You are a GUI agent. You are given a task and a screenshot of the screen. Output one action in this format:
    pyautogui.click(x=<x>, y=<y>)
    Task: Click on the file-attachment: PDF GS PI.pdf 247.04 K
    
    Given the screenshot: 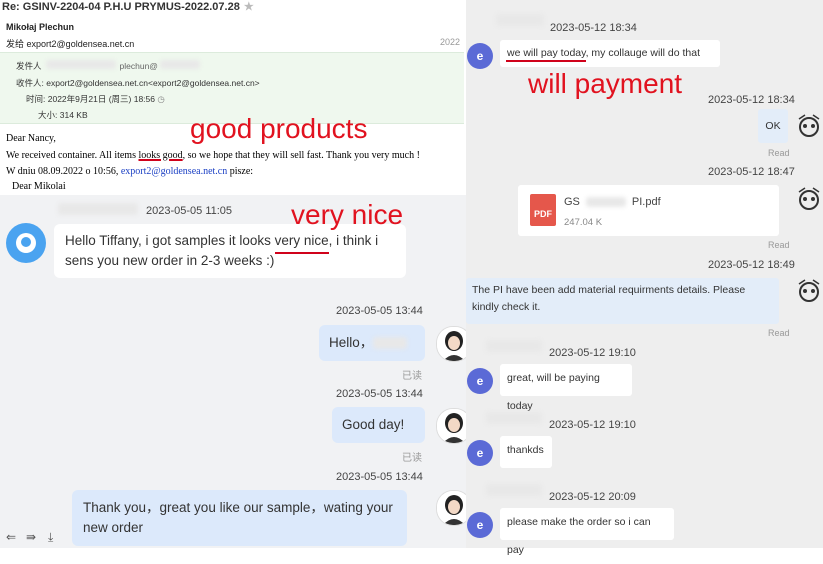 What is the action you would take?
    pyautogui.click(x=648, y=210)
    